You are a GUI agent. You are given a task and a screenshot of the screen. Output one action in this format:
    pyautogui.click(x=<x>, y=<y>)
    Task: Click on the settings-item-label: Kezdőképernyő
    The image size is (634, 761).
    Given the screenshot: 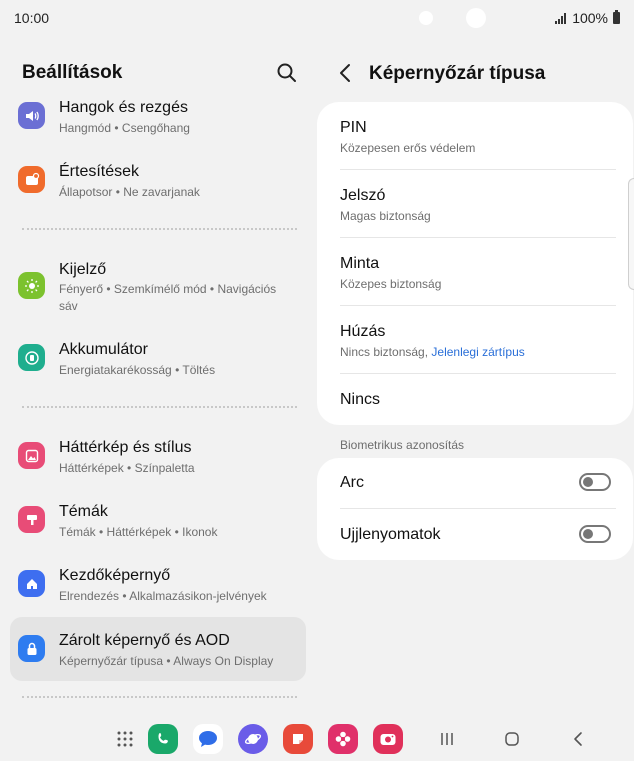 What is the action you would take?
    pyautogui.click(x=115, y=575)
    